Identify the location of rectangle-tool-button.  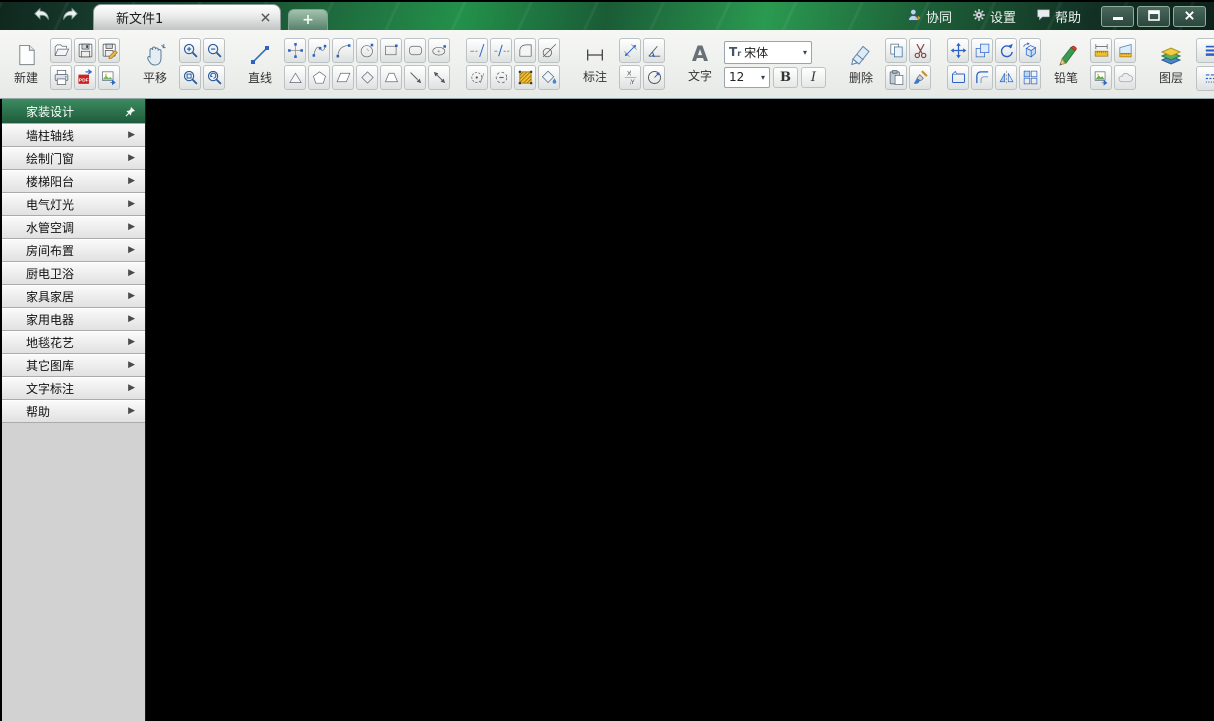
(391, 50).